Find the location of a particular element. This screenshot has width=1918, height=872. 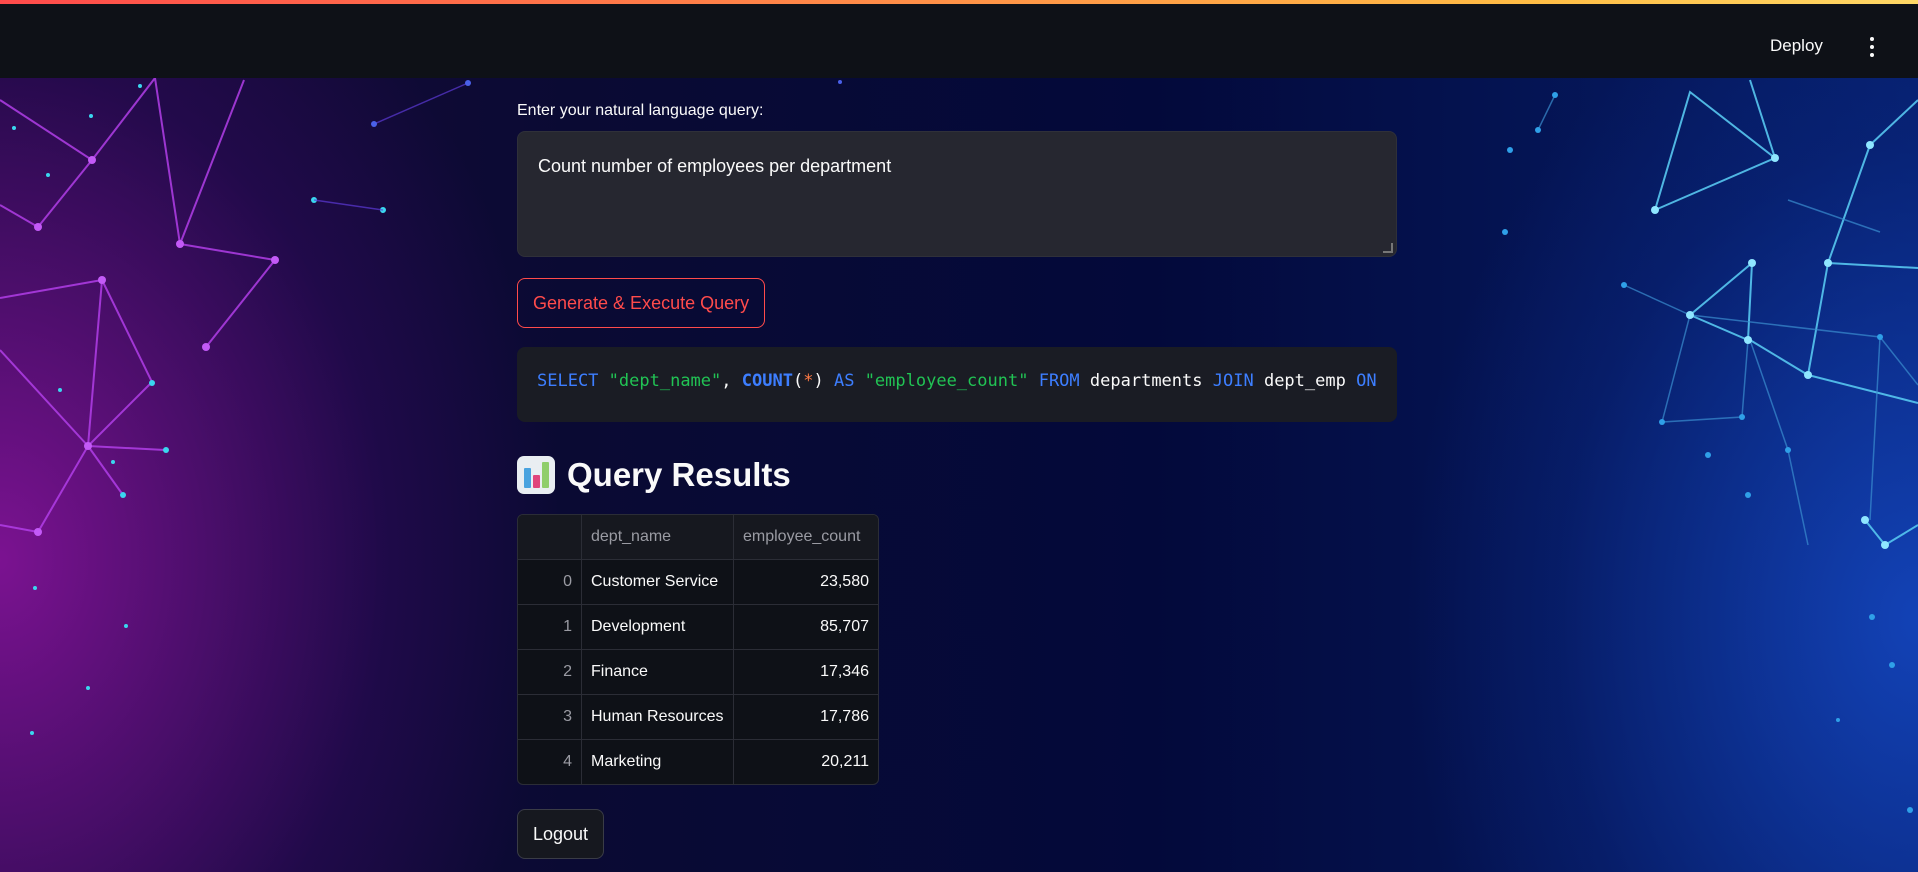

top-toolbar: Deploy is located at coordinates (959, 41).